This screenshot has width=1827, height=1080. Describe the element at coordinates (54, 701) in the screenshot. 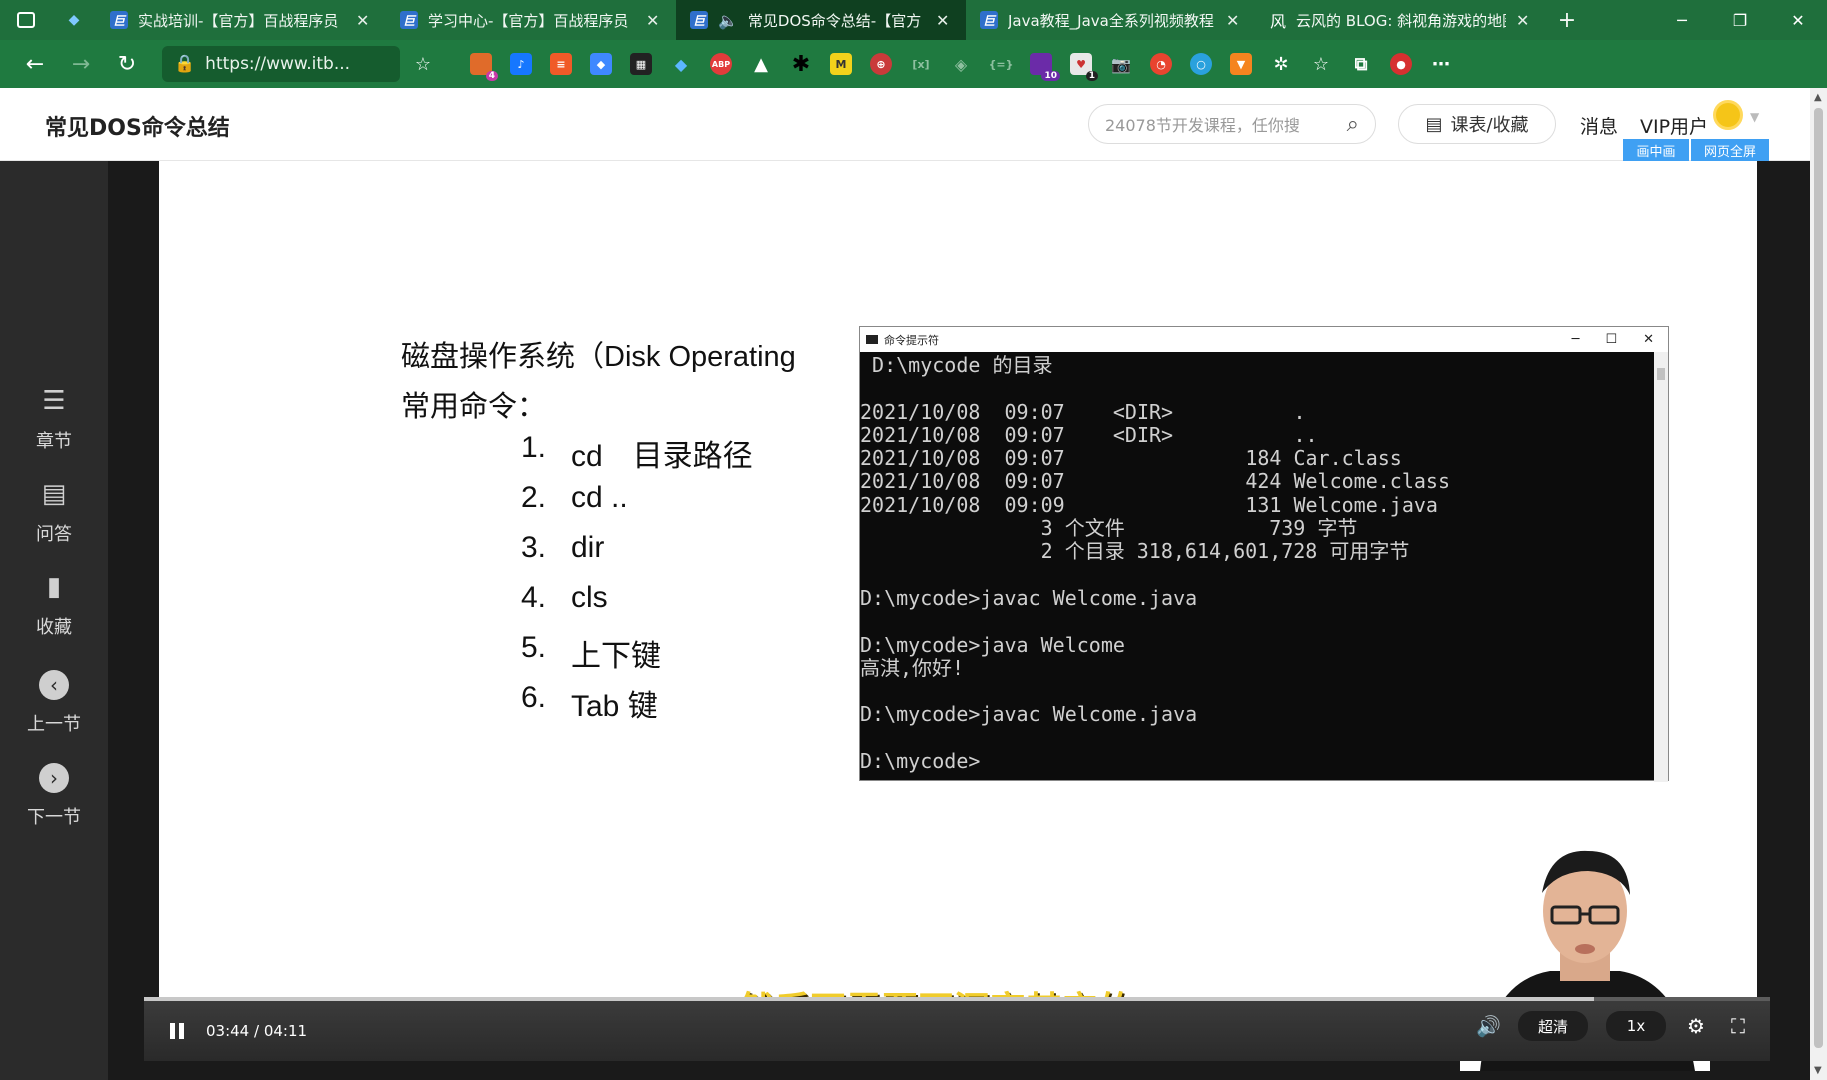

I see `sidebar-item-previous: ‹ 上一节` at that location.